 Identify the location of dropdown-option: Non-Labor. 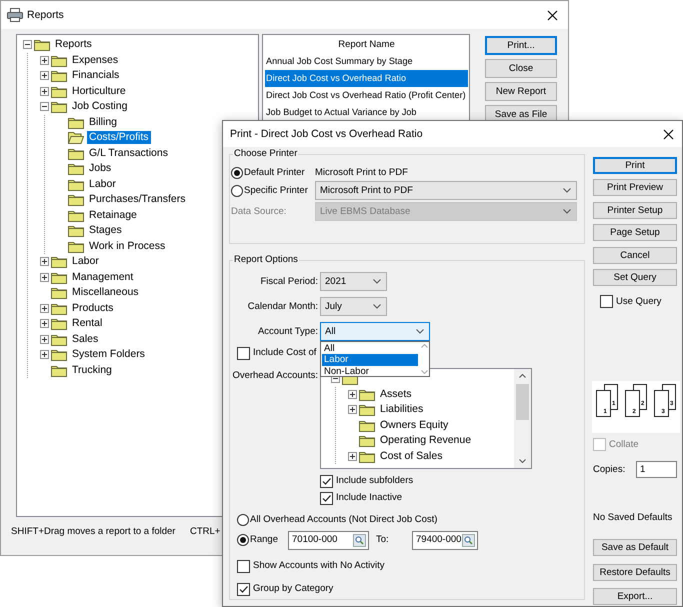
(370, 371).